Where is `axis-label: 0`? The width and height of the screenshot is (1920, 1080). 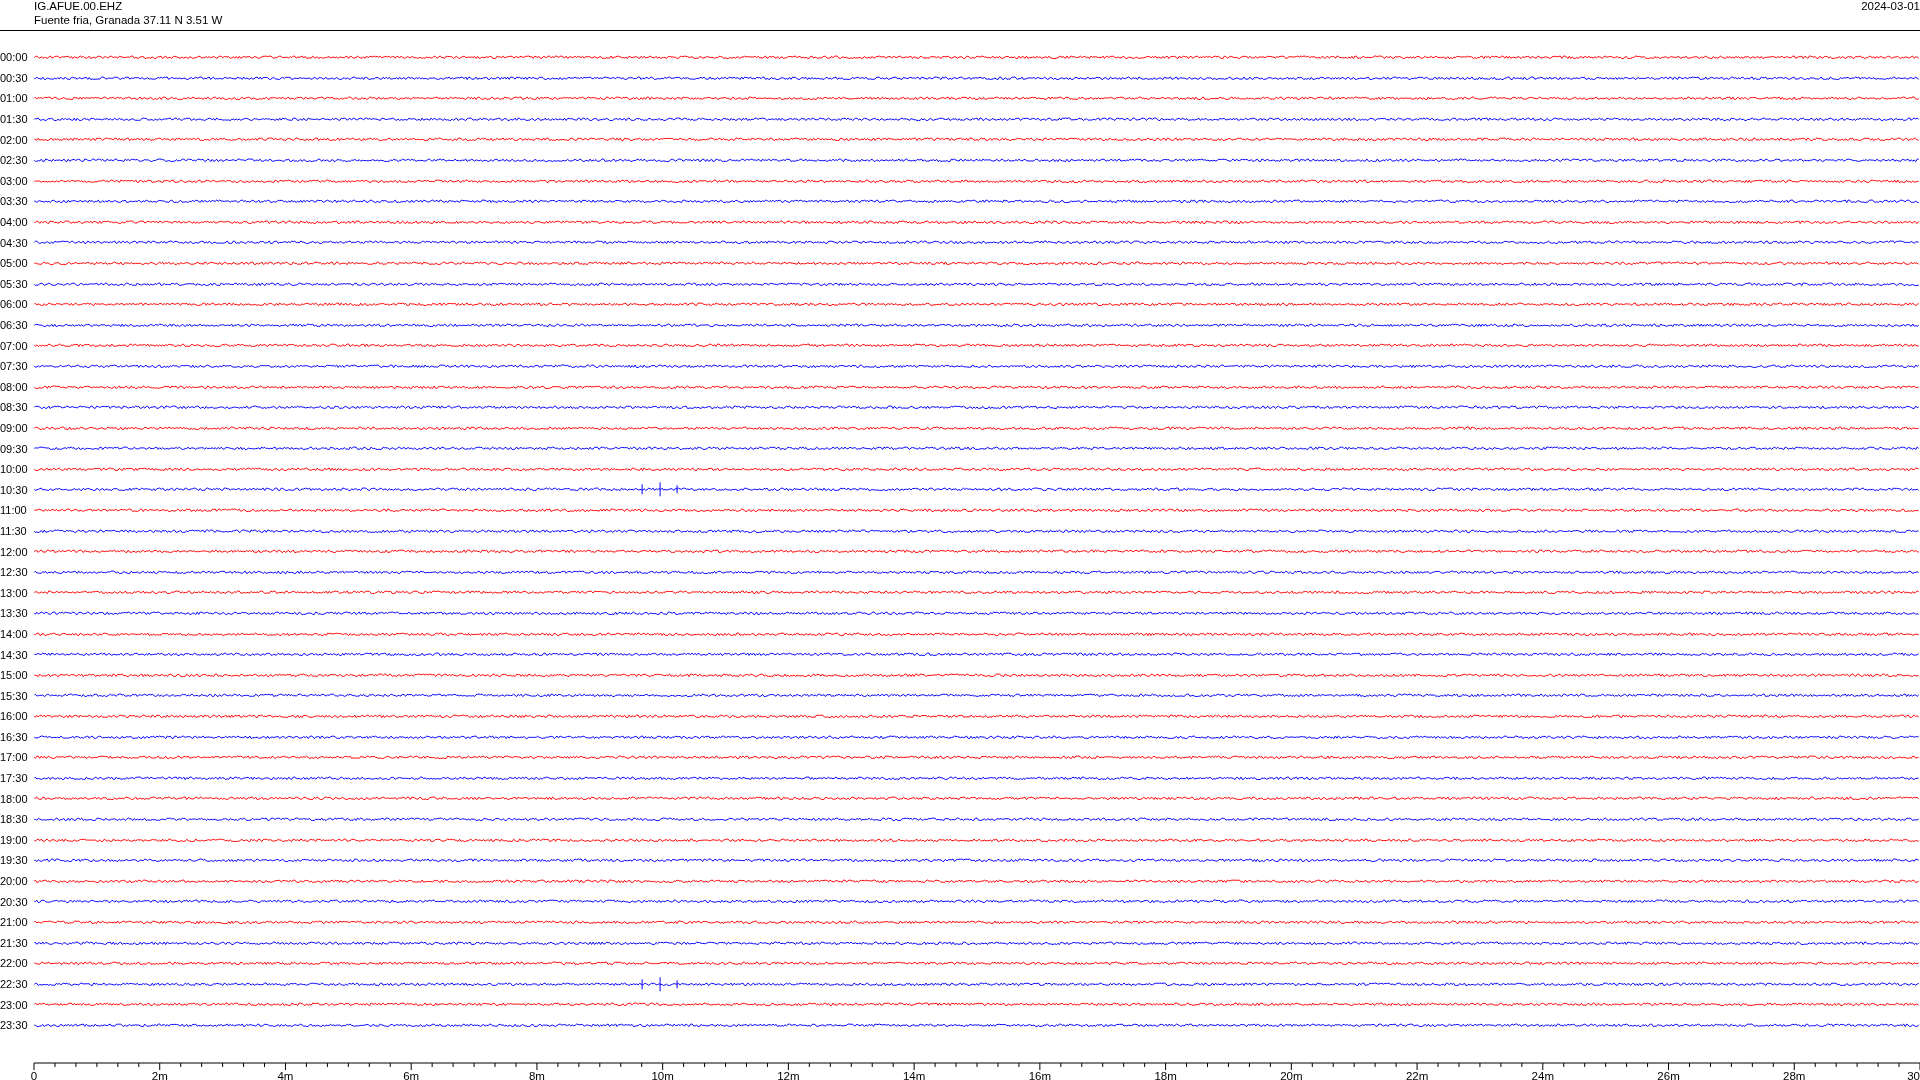
axis-label: 0 is located at coordinates (34, 1074).